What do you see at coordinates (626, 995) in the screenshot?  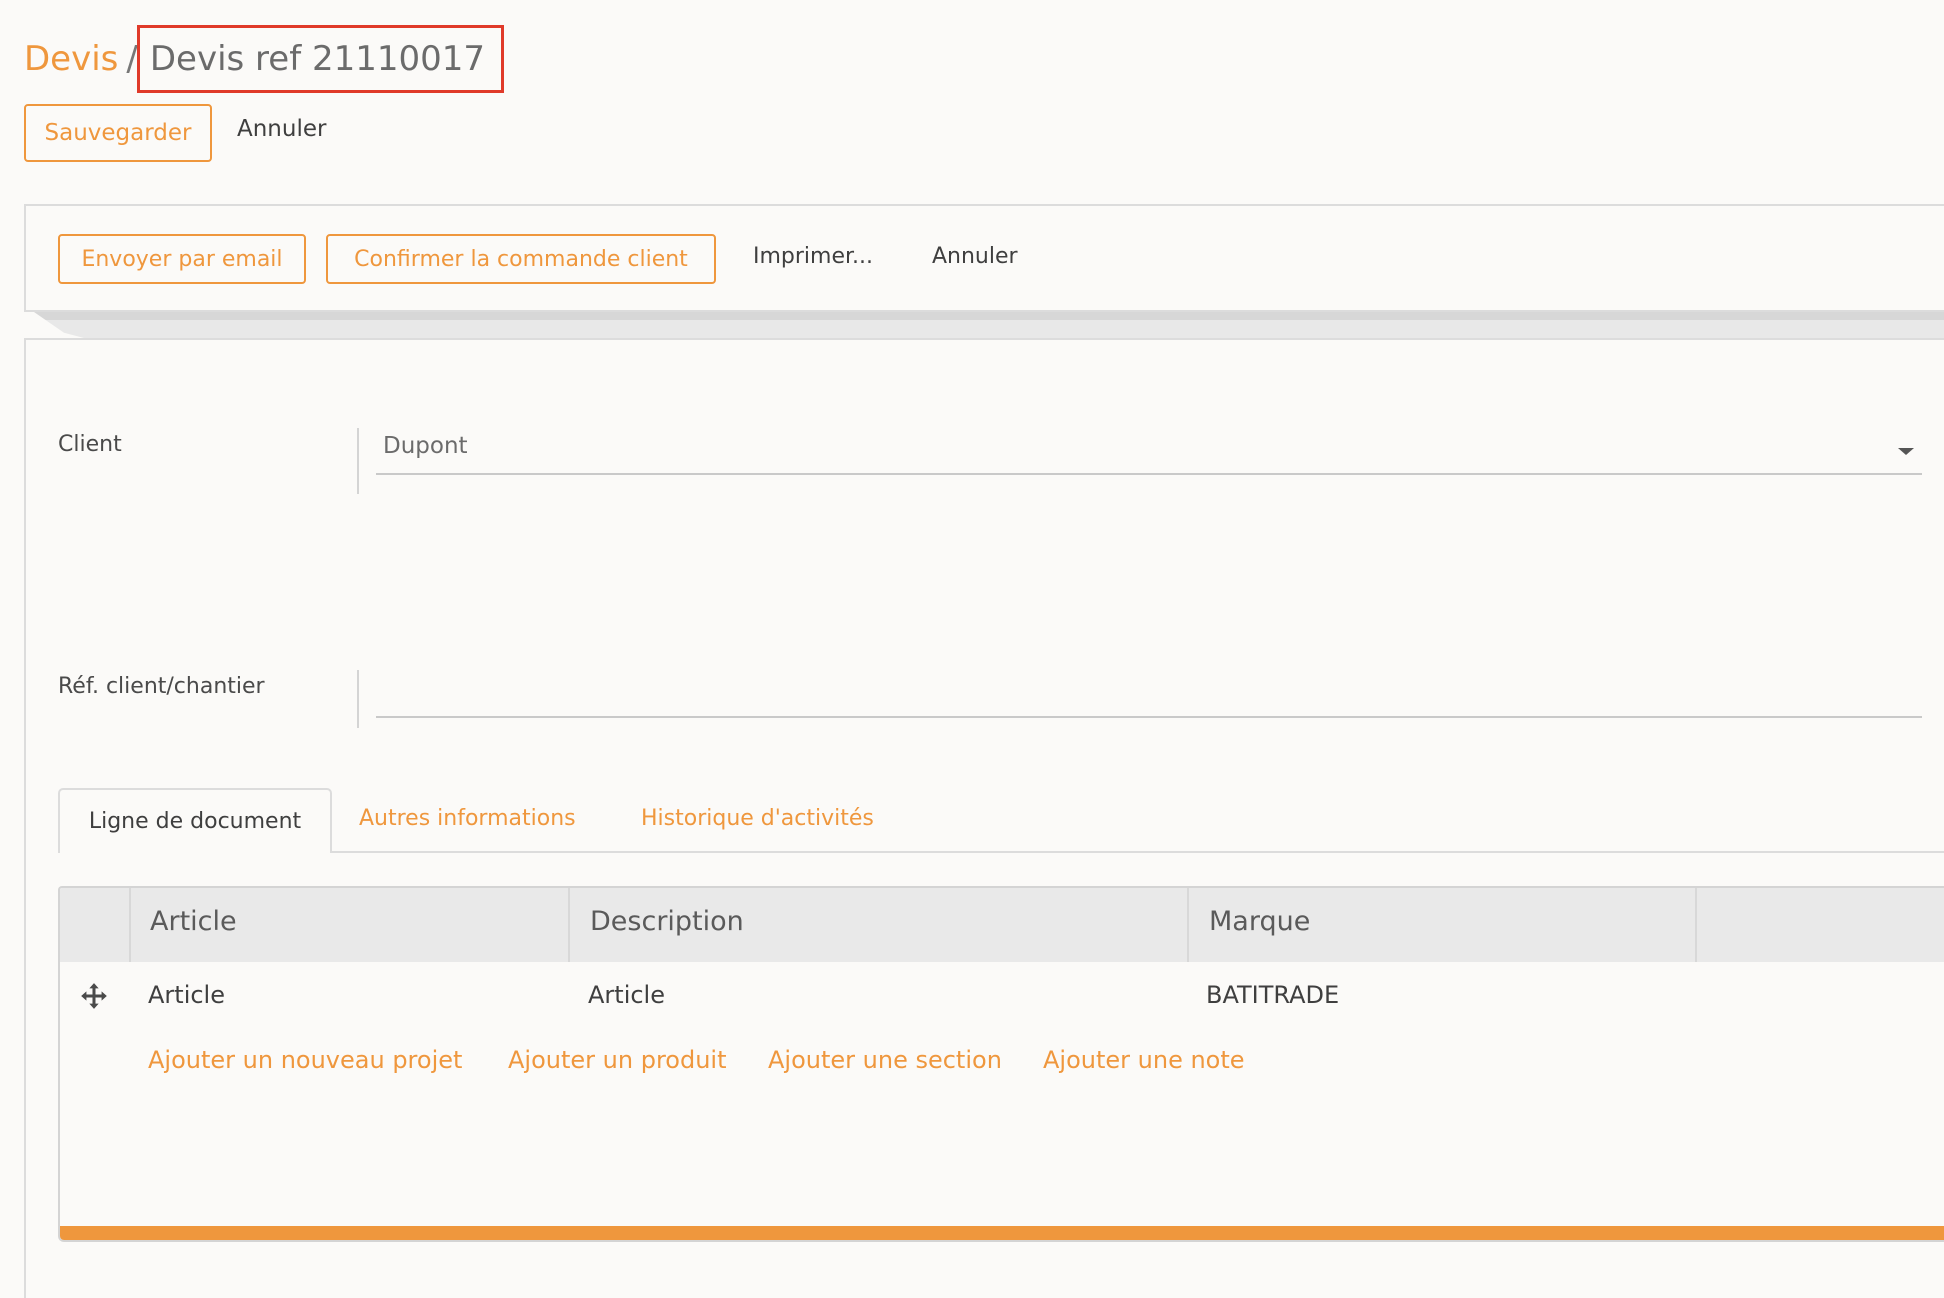 I see `cell-description: Article` at bounding box center [626, 995].